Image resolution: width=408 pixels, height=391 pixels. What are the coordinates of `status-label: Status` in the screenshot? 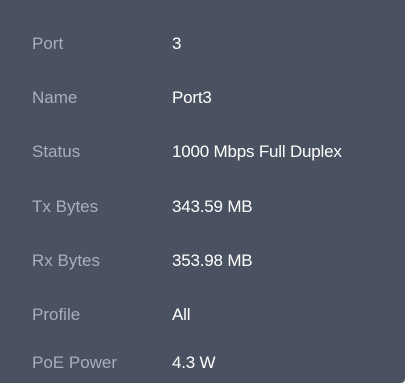 It's located at (56, 151).